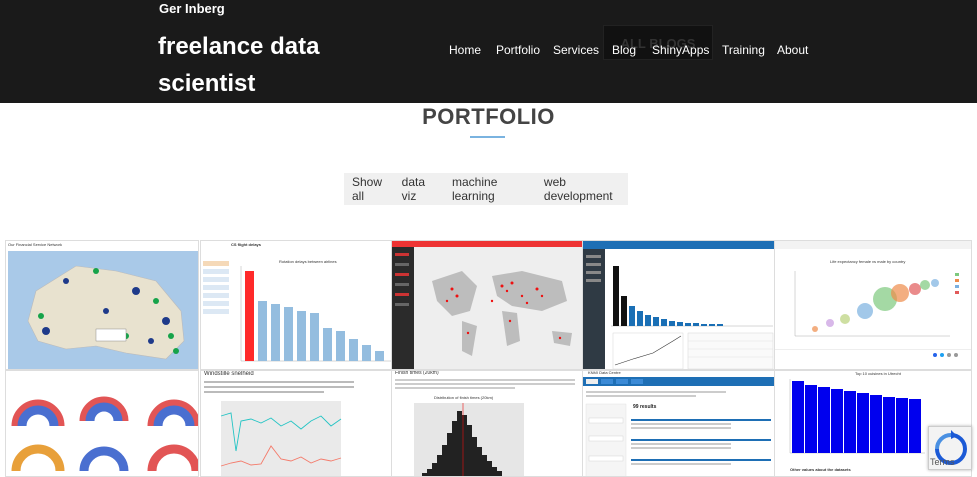 The width and height of the screenshot is (977, 477). I want to click on nav-shinyapps: ShinyApps, so click(682, 50).